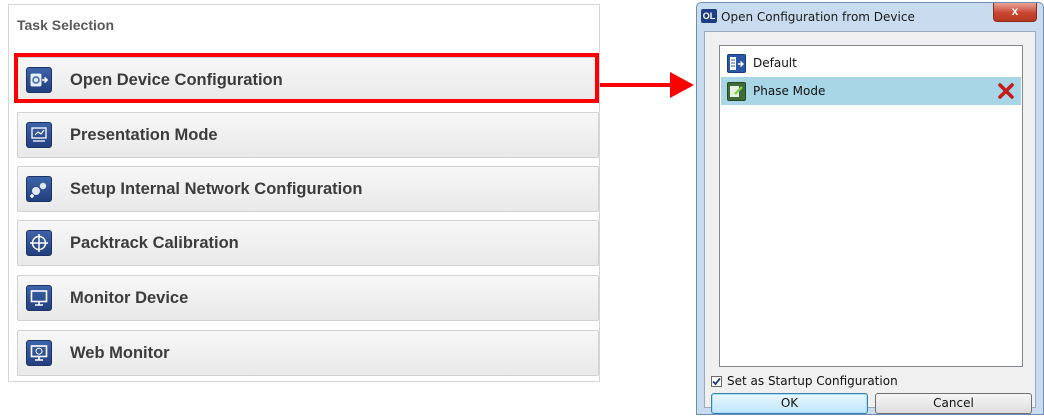 This screenshot has height=417, width=1044. Describe the element at coordinates (66, 25) in the screenshot. I see `task-selection-title: Task Selection` at that location.